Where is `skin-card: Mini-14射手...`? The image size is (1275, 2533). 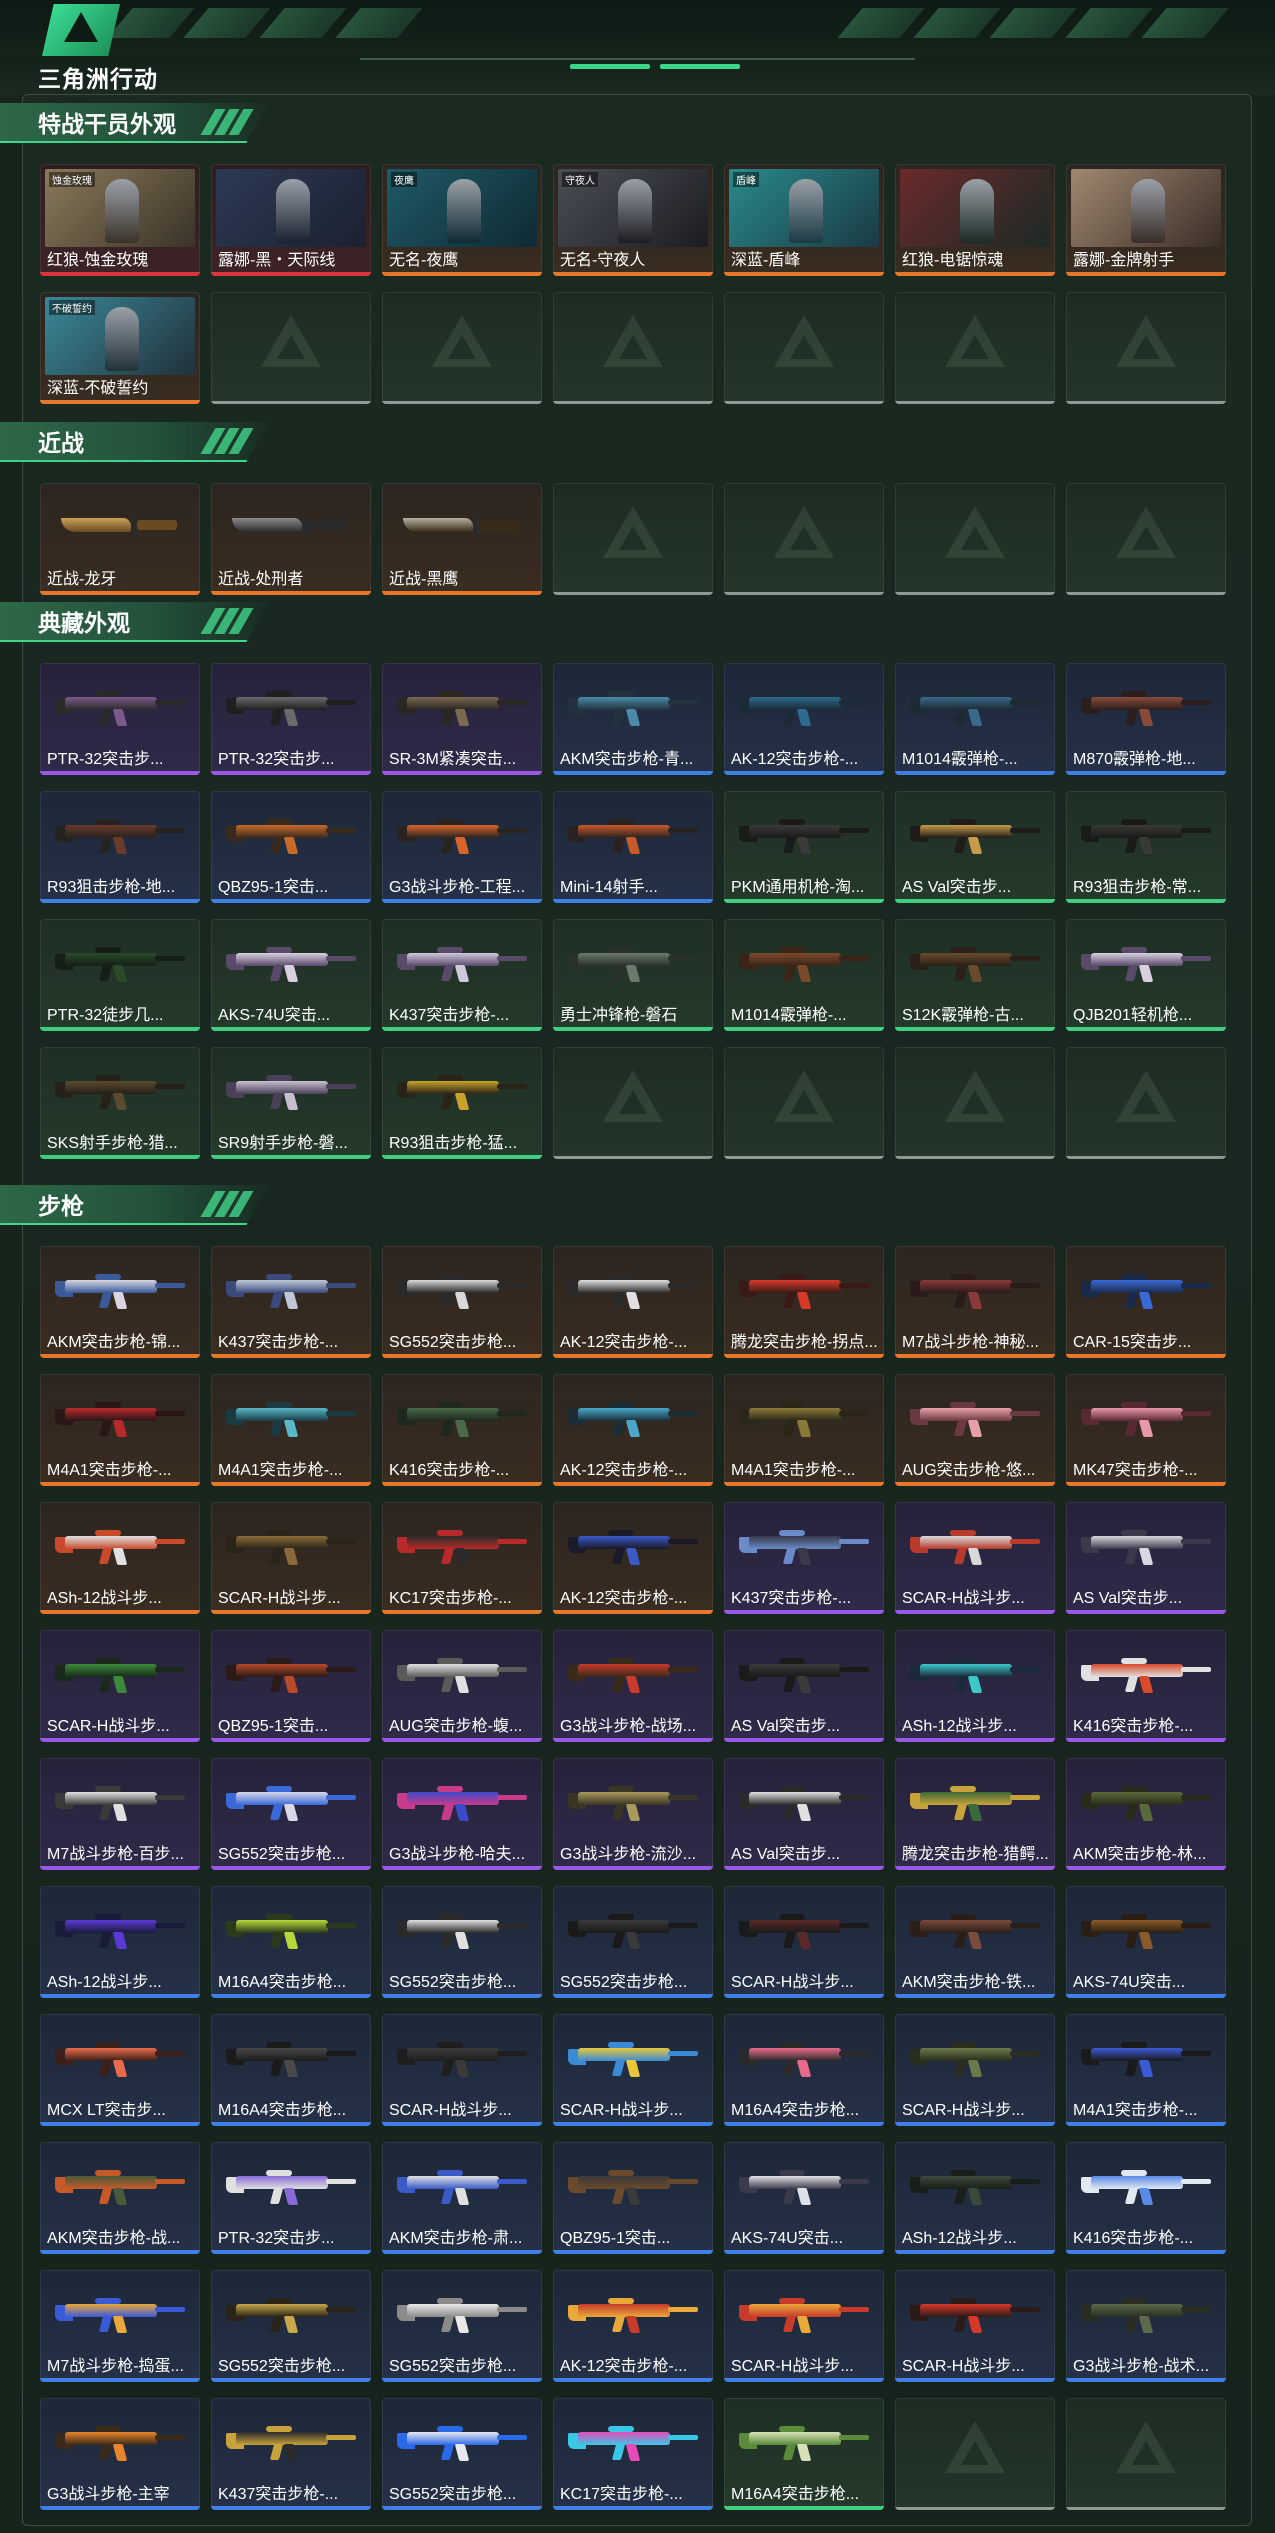 skin-card: Mini-14射手... is located at coordinates (633, 847).